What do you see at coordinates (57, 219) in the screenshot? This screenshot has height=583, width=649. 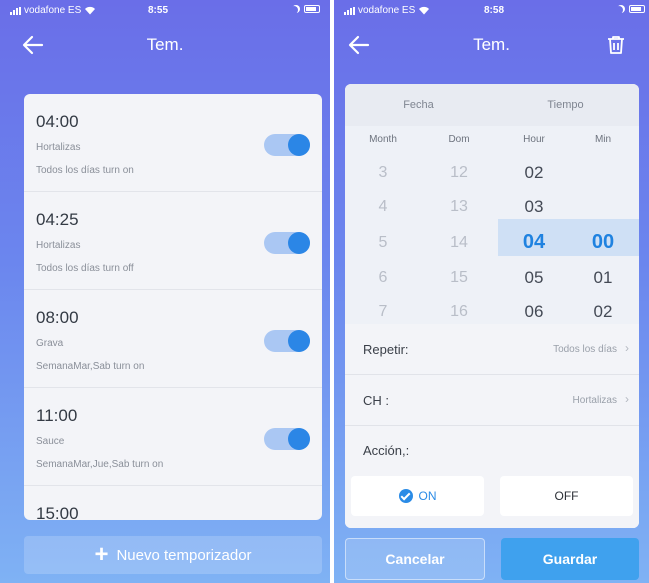 I see `timer-time: 04:25` at bounding box center [57, 219].